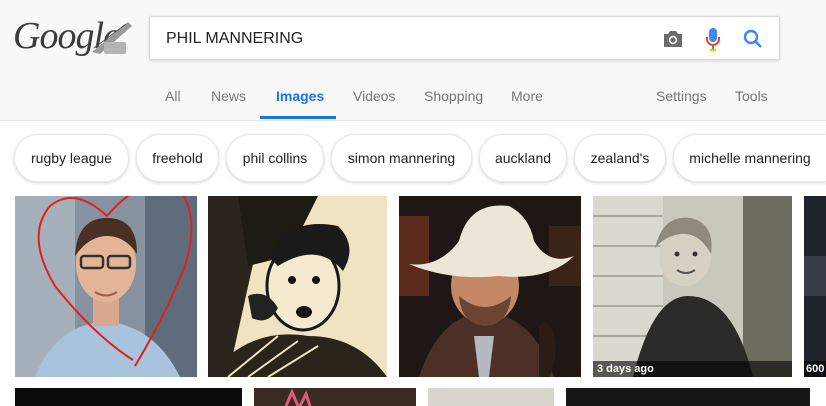 The image size is (826, 406). Describe the element at coordinates (620, 158) in the screenshot. I see `chip-zealands: zealand's` at that location.